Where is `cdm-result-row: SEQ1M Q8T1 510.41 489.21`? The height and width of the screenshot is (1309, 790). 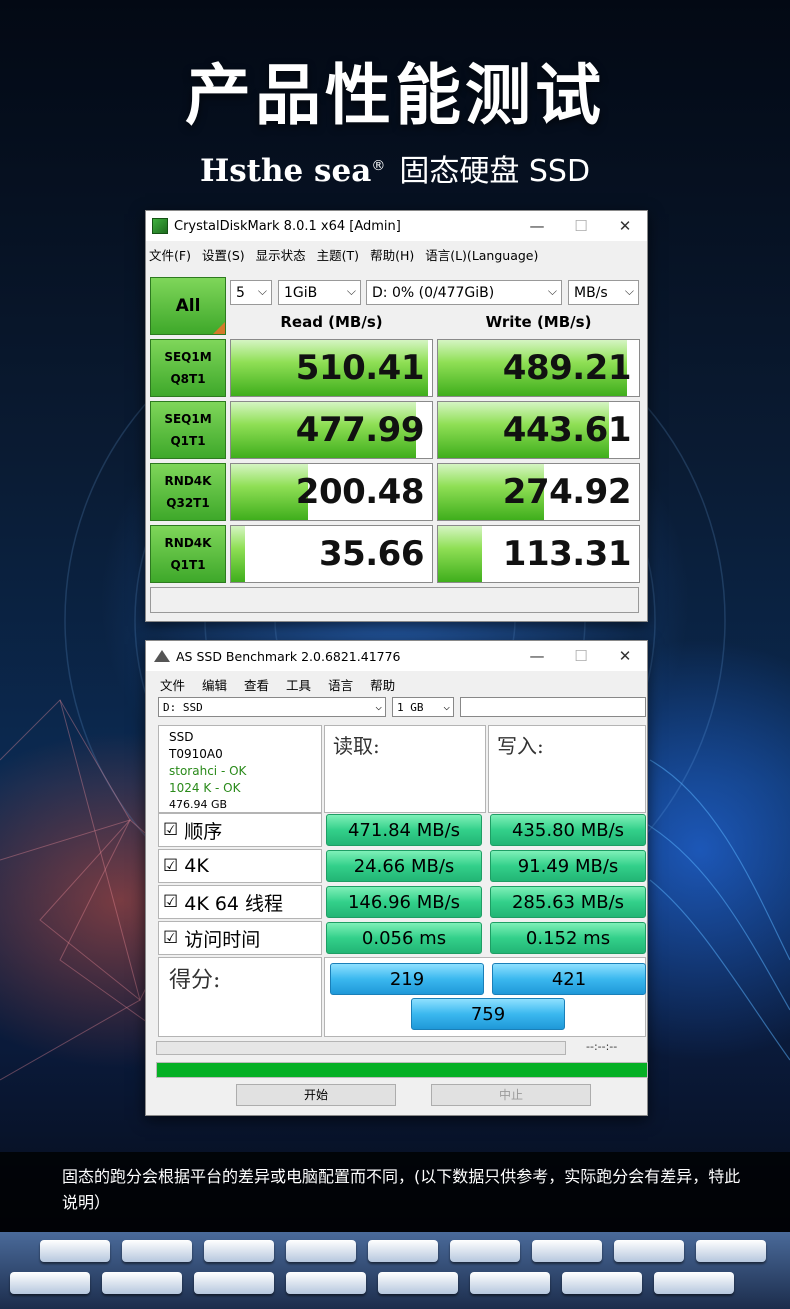 cdm-result-row: SEQ1M Q8T1 510.41 489.21 is located at coordinates (395, 368).